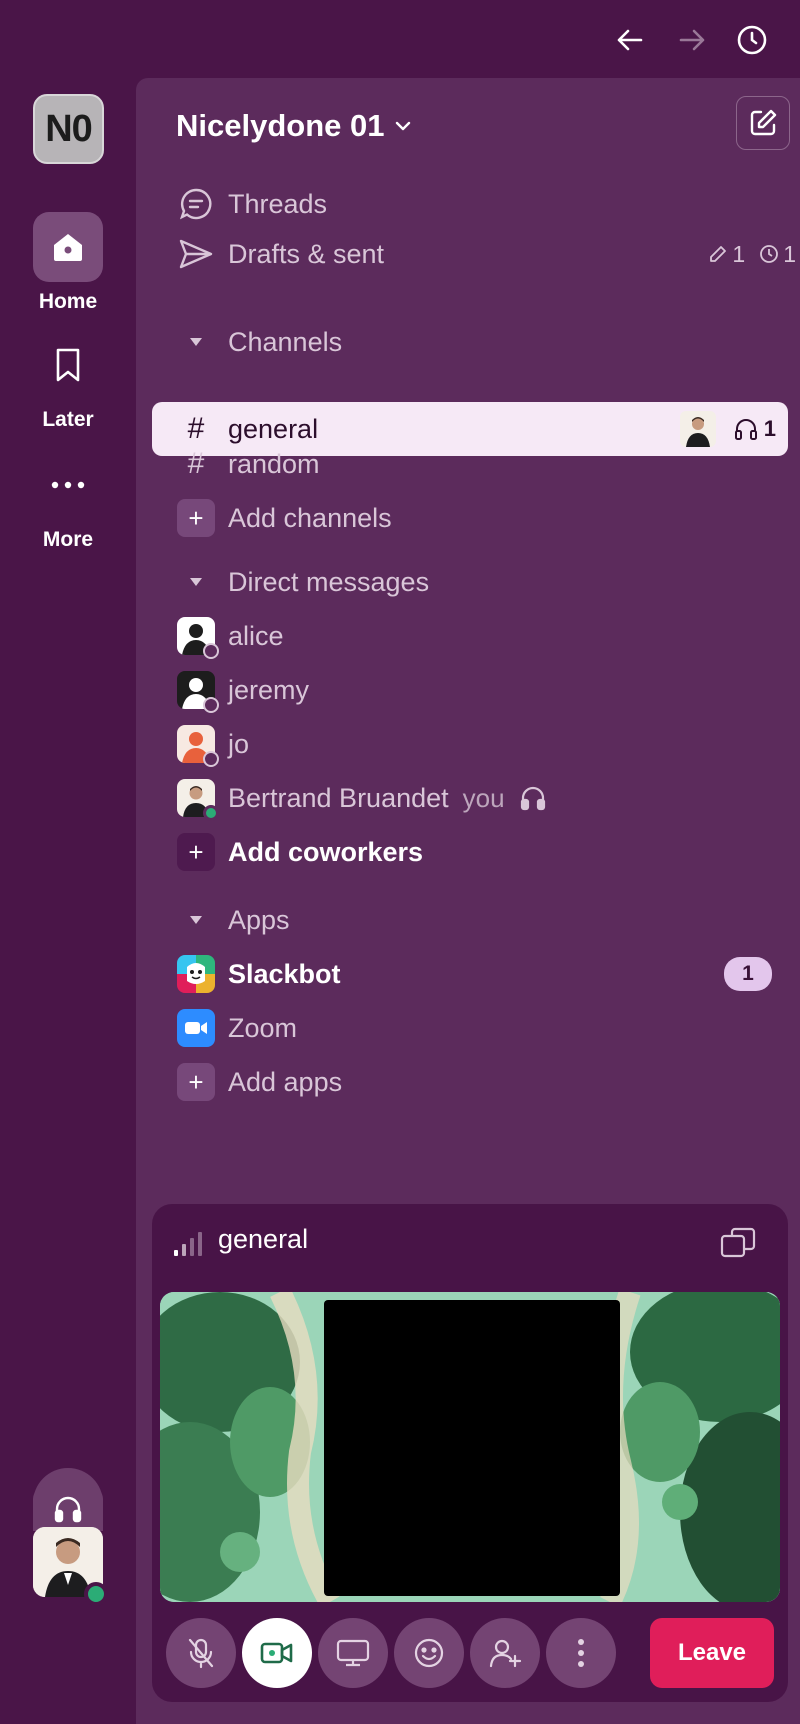  What do you see at coordinates (329, 581) in the screenshot?
I see `dm-header: Direct messages` at bounding box center [329, 581].